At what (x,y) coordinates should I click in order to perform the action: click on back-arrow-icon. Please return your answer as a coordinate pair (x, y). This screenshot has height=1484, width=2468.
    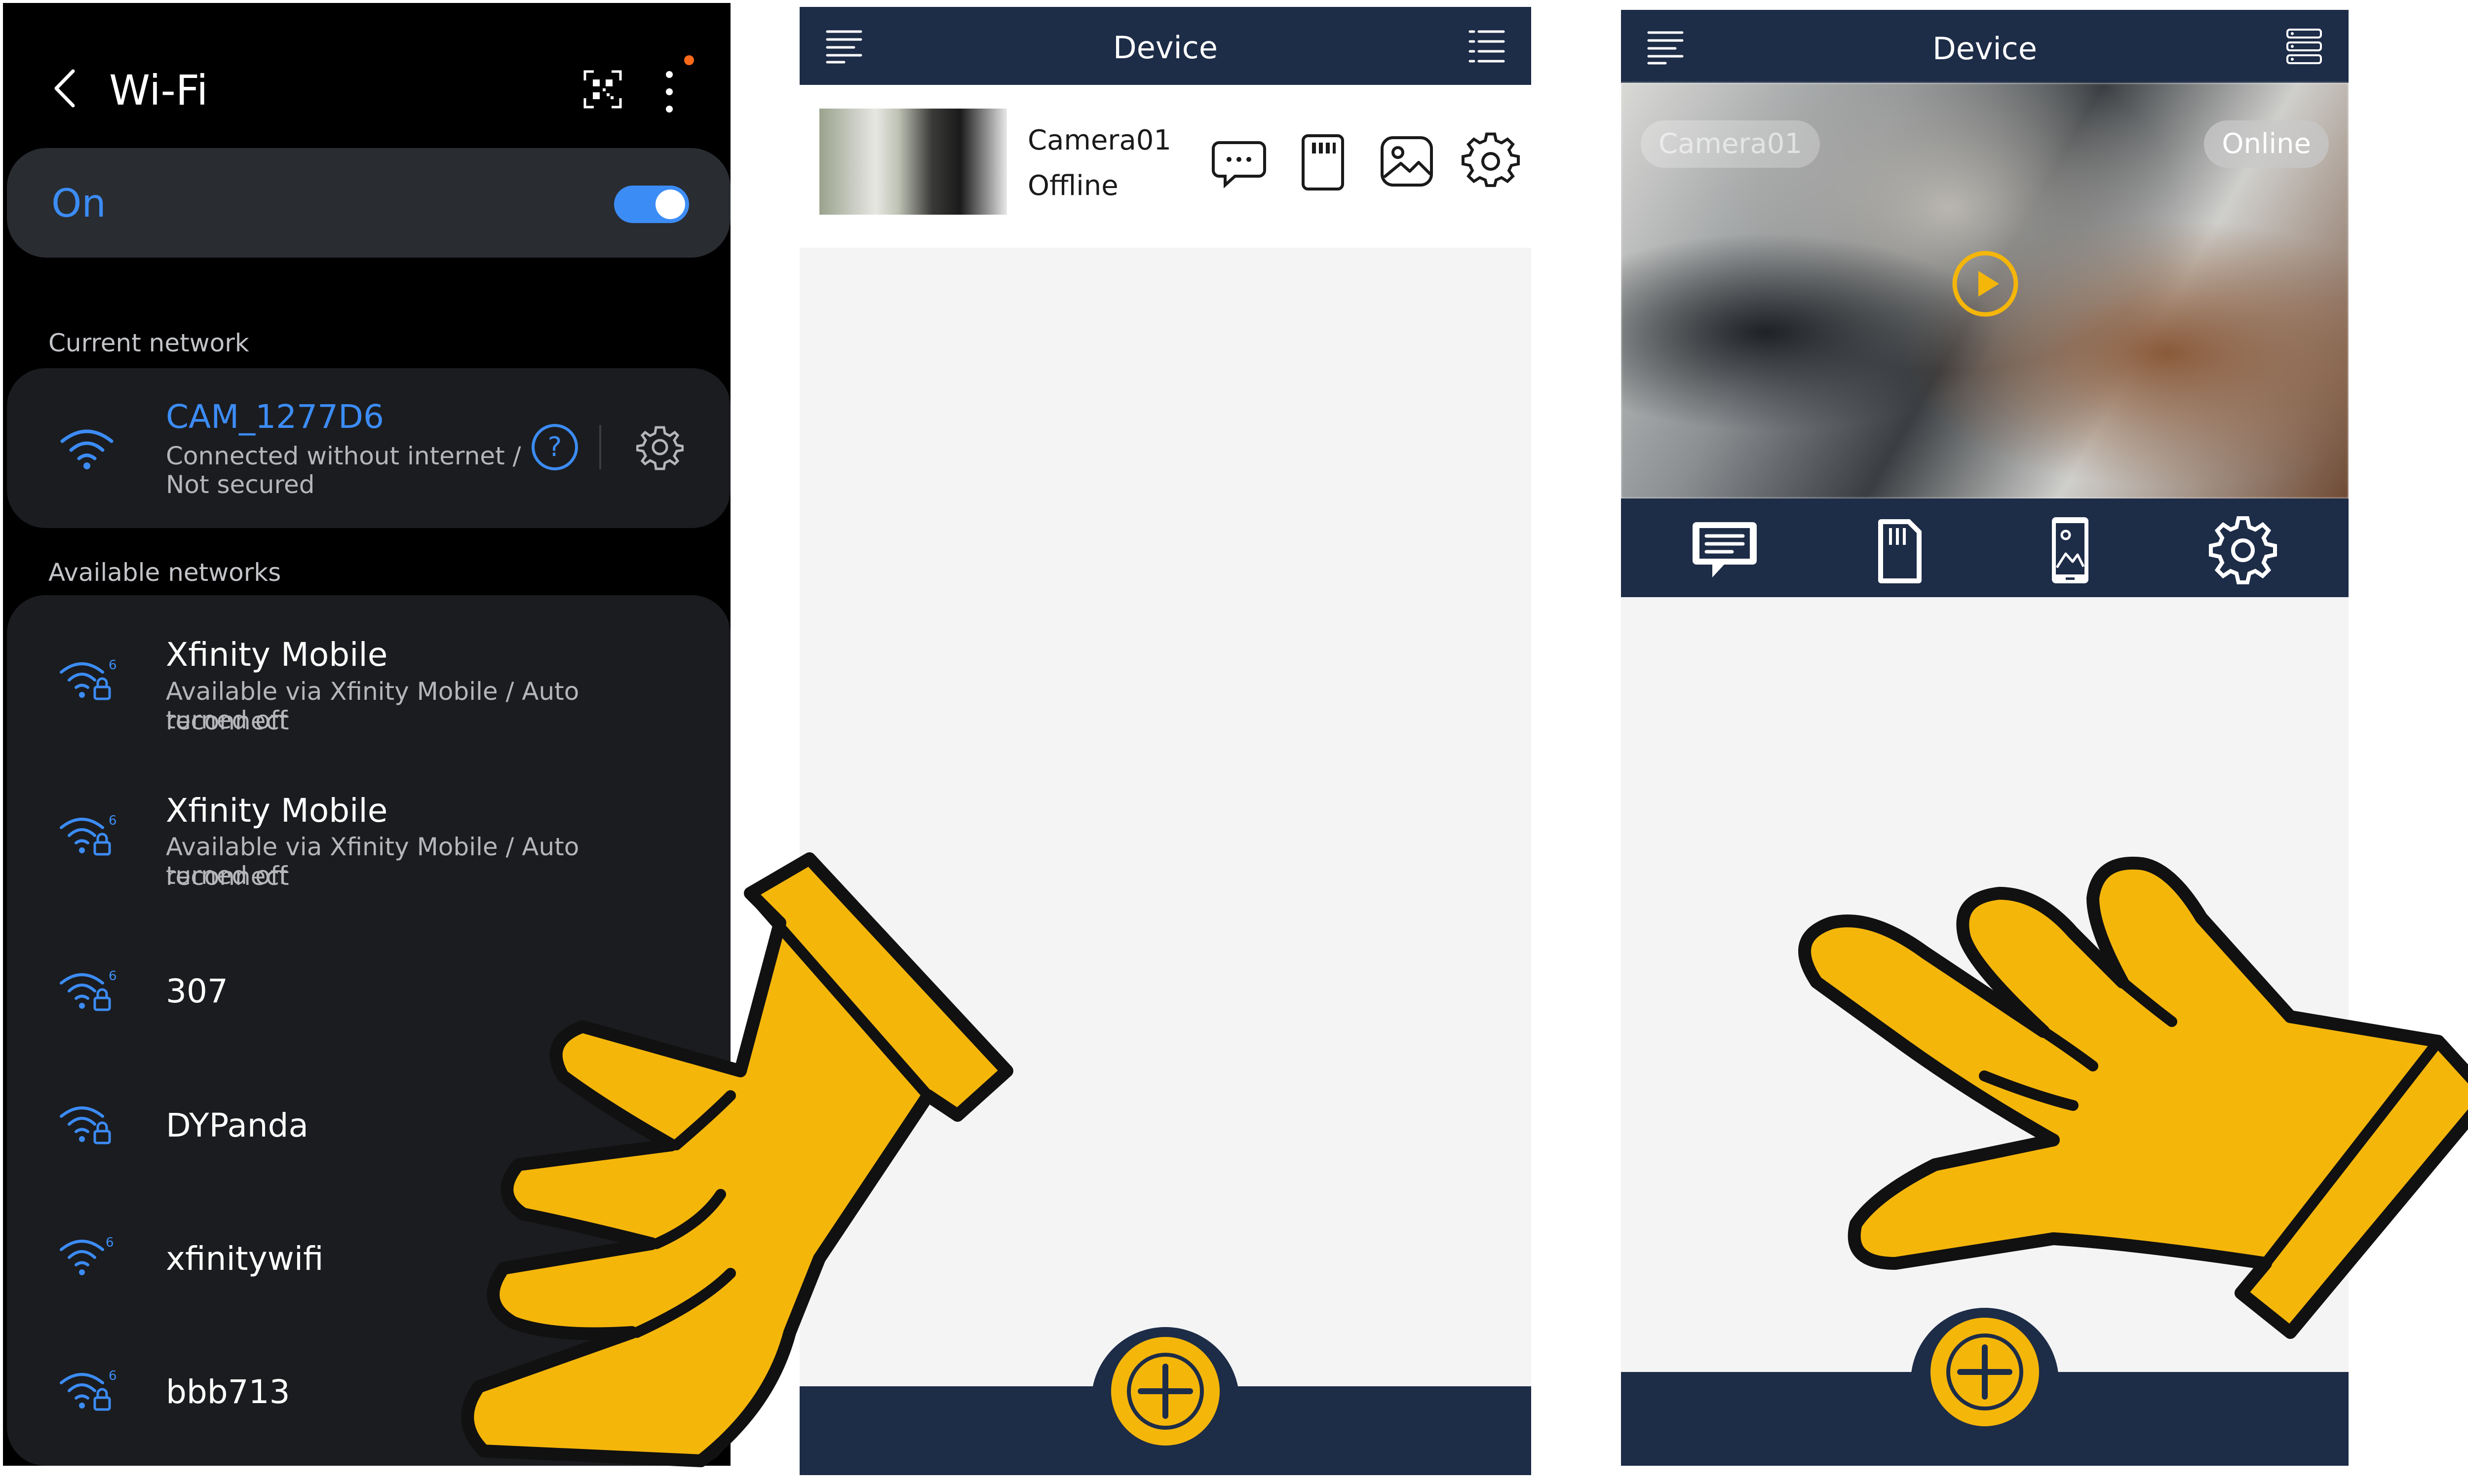
    Looking at the image, I should click on (65, 89).